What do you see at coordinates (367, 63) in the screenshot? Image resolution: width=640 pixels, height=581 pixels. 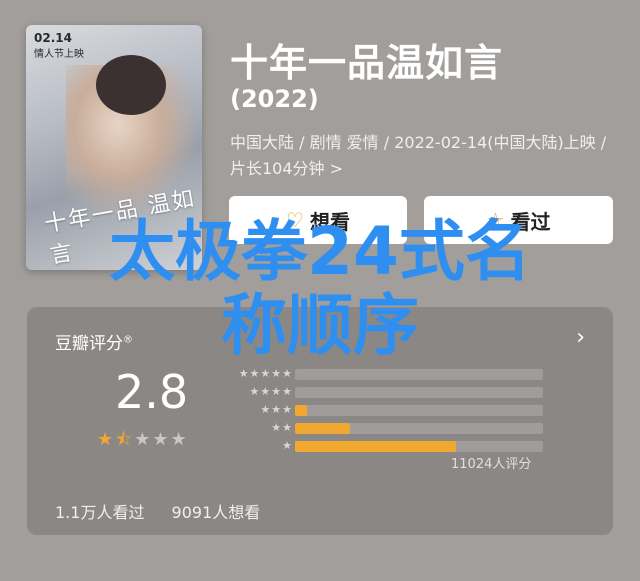 I see `movie-title: 十年一品温如言` at bounding box center [367, 63].